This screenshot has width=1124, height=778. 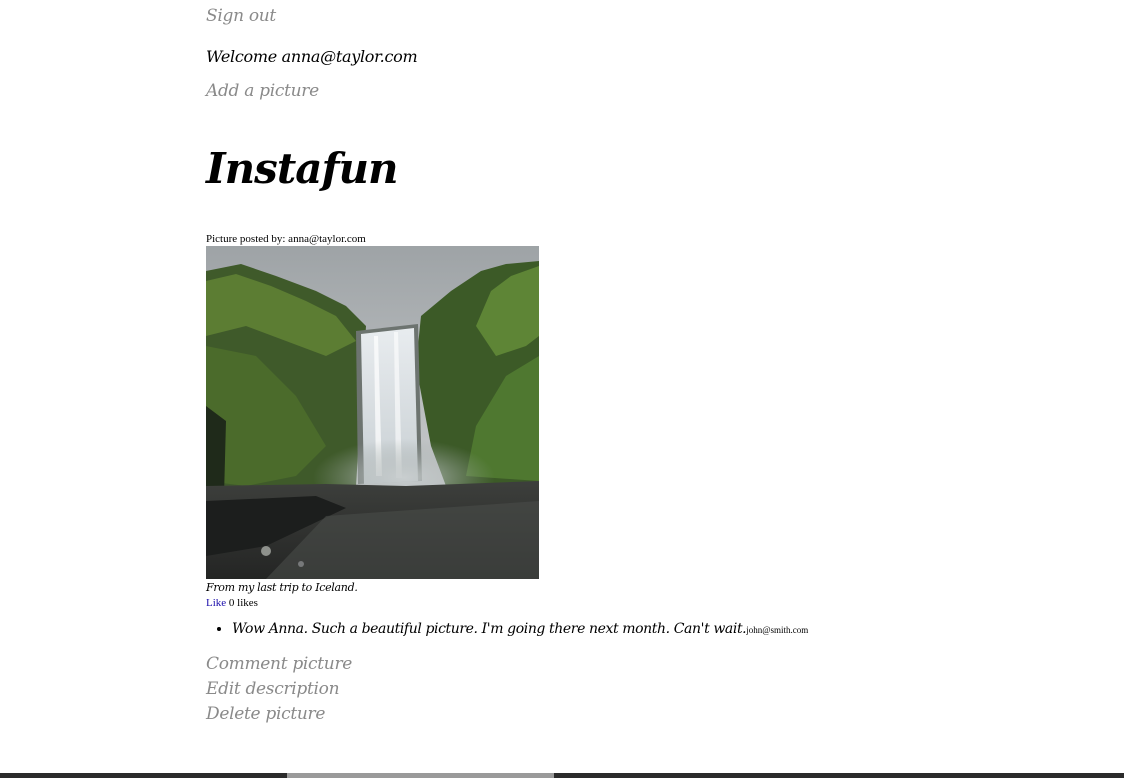 What do you see at coordinates (372, 412) in the screenshot?
I see `post-photo-waterfall` at bounding box center [372, 412].